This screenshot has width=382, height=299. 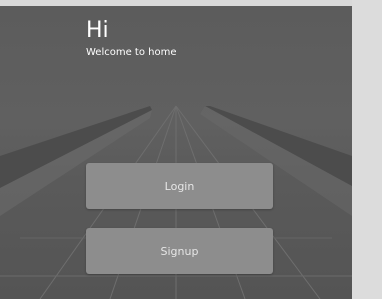 What do you see at coordinates (131, 52) in the screenshot?
I see `welcome-subtitle: Welcome to home` at bounding box center [131, 52].